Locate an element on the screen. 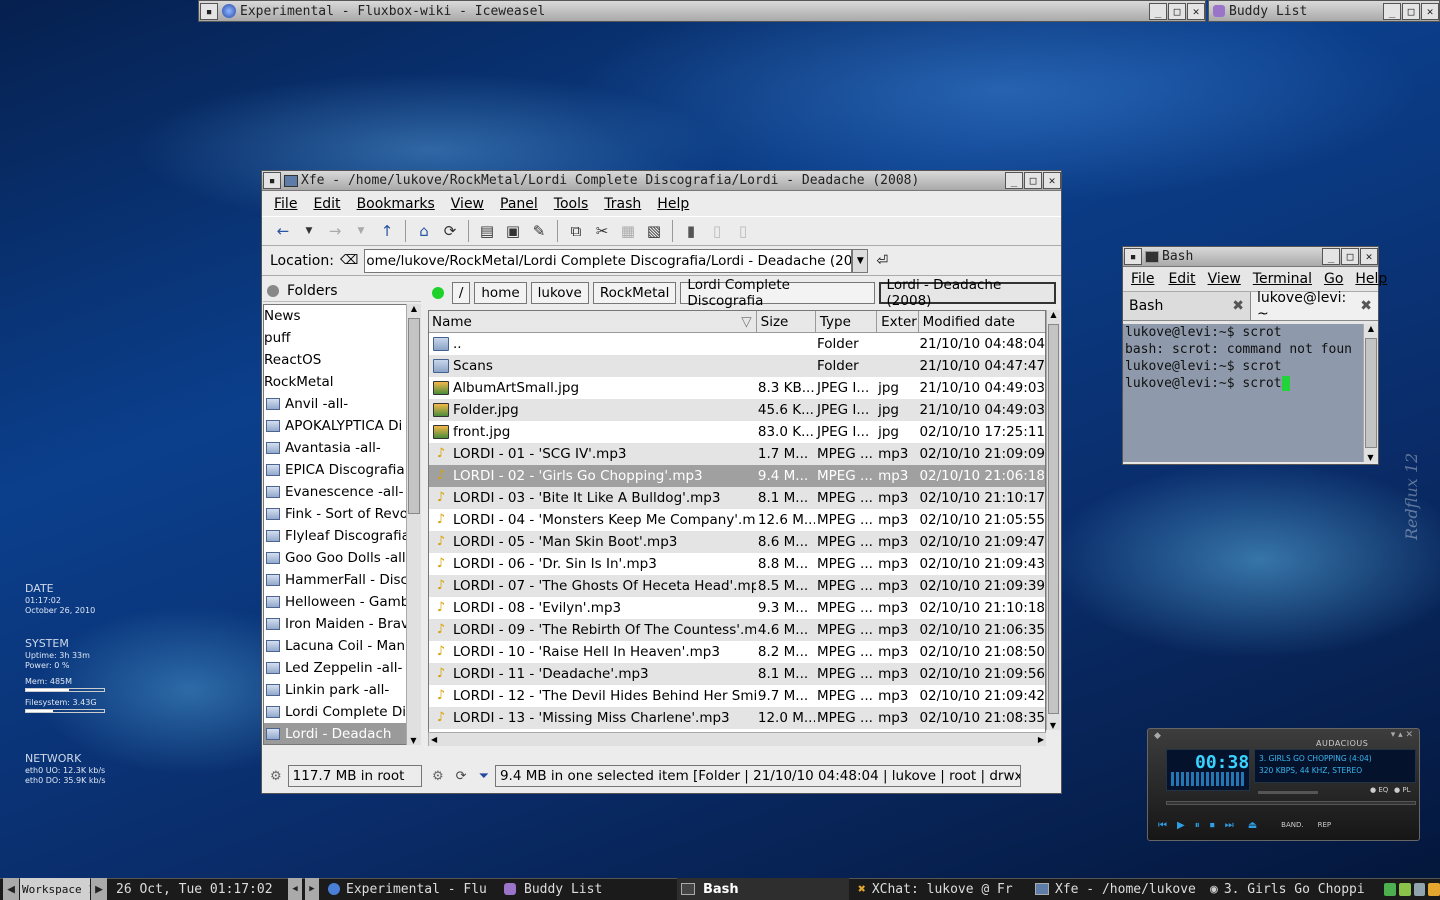 This screenshot has width=1440, height=900. back-icon: ← is located at coordinates (283, 231).